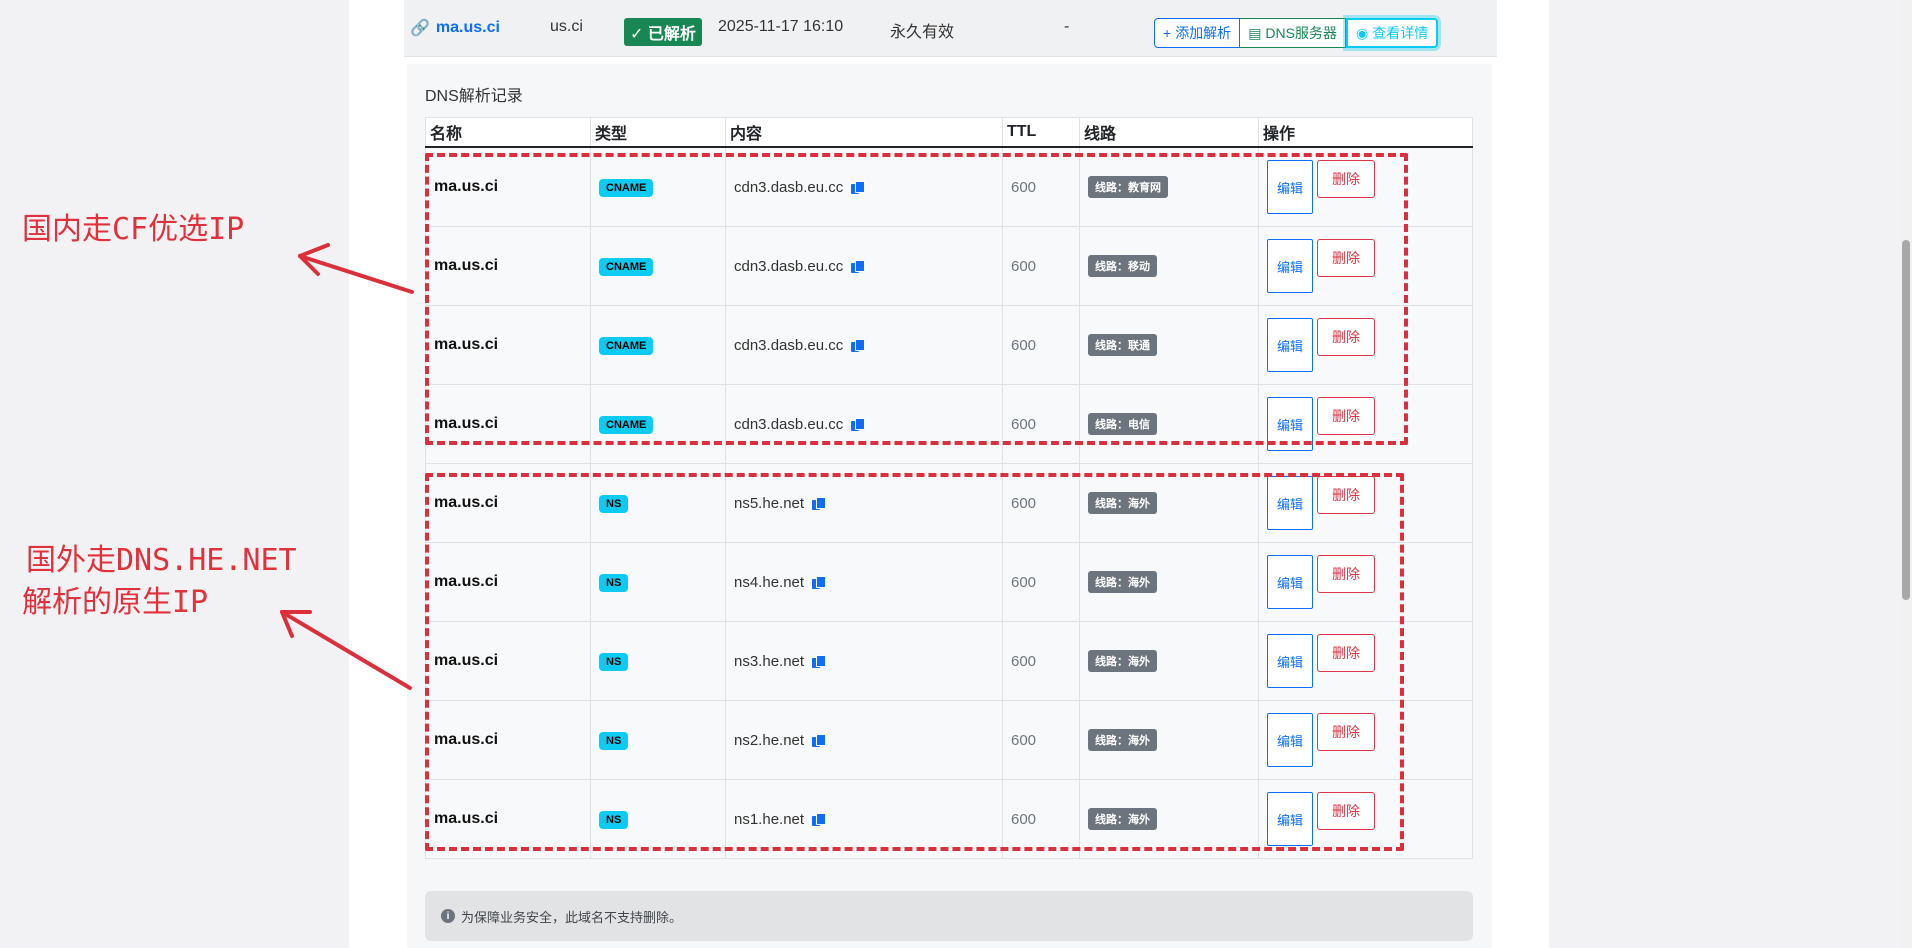 The width and height of the screenshot is (1912, 948). Describe the element at coordinates (1362, 32) in the screenshot. I see `eye-icon: ◉` at that location.